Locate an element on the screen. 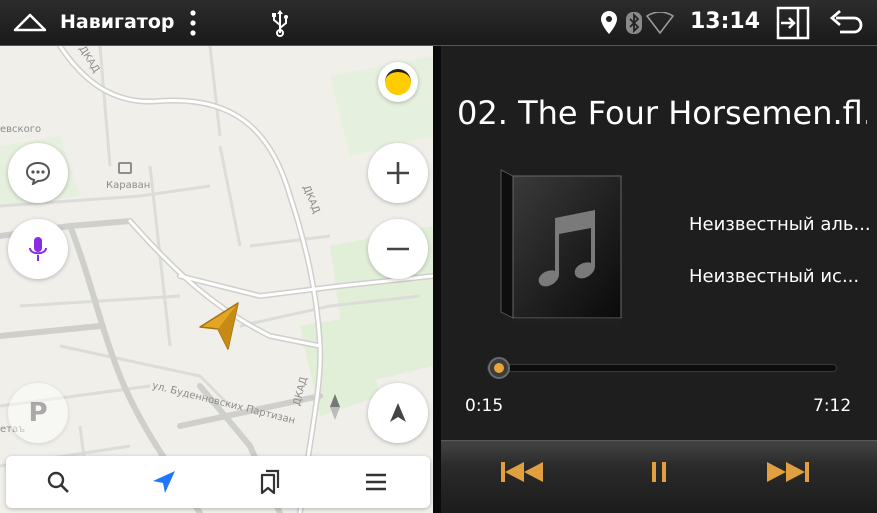 The image size is (877, 513). split-screen-icon is located at coordinates (793, 23).